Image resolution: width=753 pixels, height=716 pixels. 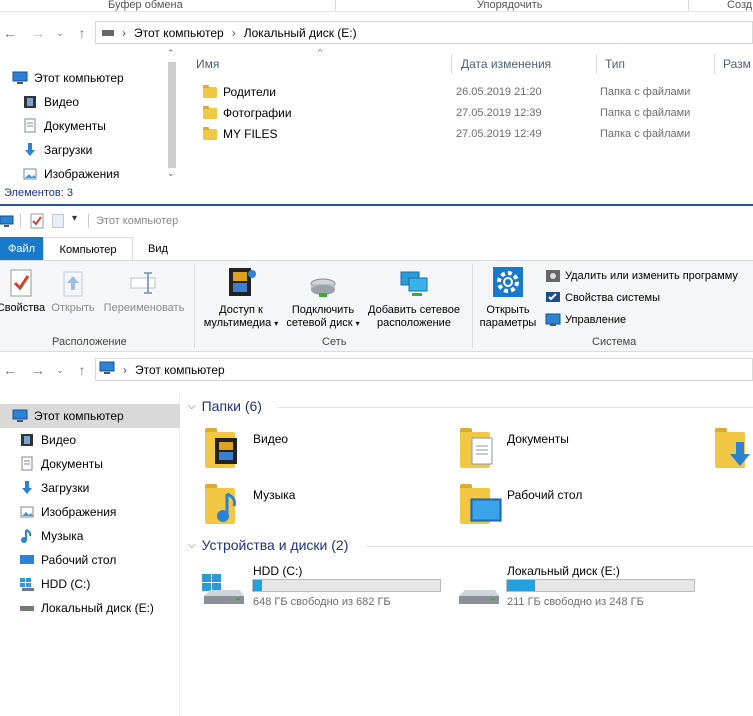 I want to click on drive-tile-c: HDD (C:) 648 ГБ свободно из 682 ГБ, so click(x=325, y=586).